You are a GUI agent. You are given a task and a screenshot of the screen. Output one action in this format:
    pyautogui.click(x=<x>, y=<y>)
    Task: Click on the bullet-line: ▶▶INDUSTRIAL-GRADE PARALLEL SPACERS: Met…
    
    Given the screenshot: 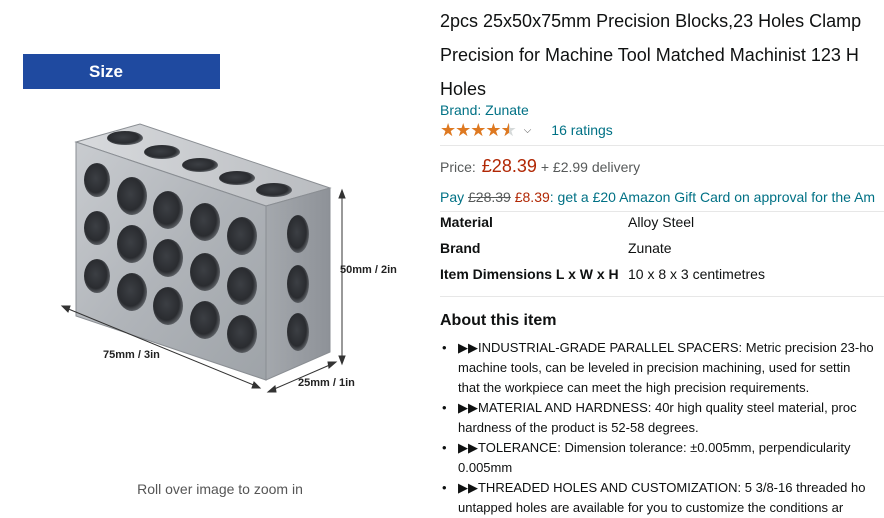 What is the action you would take?
    pyautogui.click(x=666, y=347)
    